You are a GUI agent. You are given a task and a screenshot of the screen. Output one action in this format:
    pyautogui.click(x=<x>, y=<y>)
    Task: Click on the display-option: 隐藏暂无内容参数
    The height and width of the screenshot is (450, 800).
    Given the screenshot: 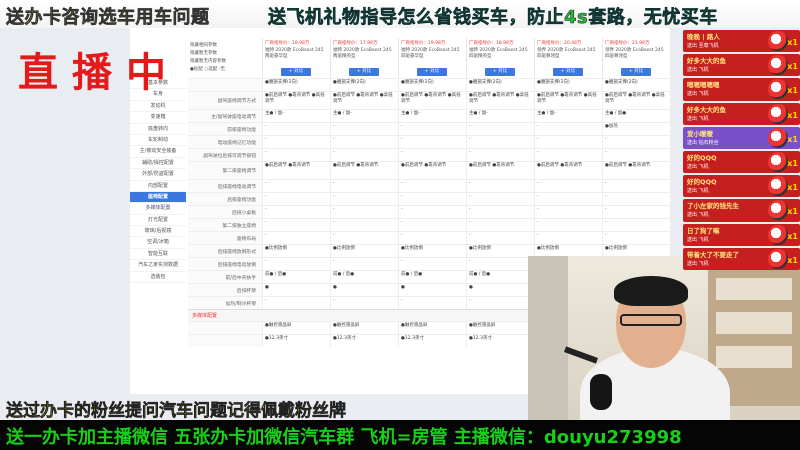 What is the action you would take?
    pyautogui.click(x=225, y=62)
    